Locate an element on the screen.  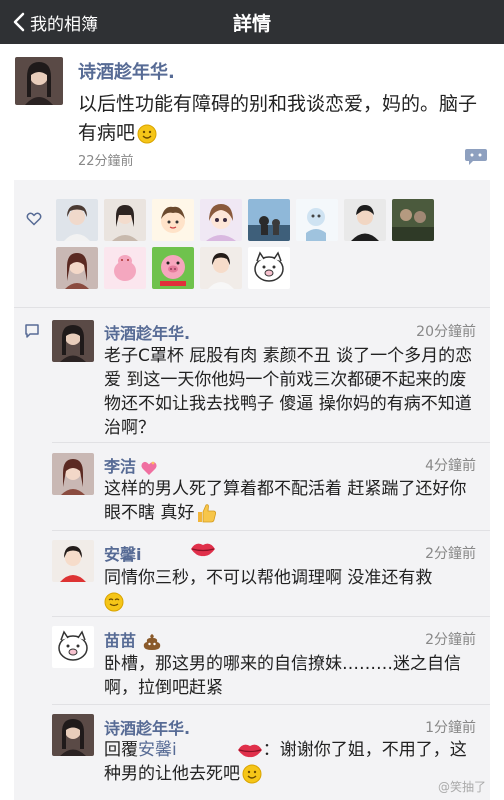
comment-text-body: ：谢谢你了姐，不用了，这 is located at coordinates (364, 750).